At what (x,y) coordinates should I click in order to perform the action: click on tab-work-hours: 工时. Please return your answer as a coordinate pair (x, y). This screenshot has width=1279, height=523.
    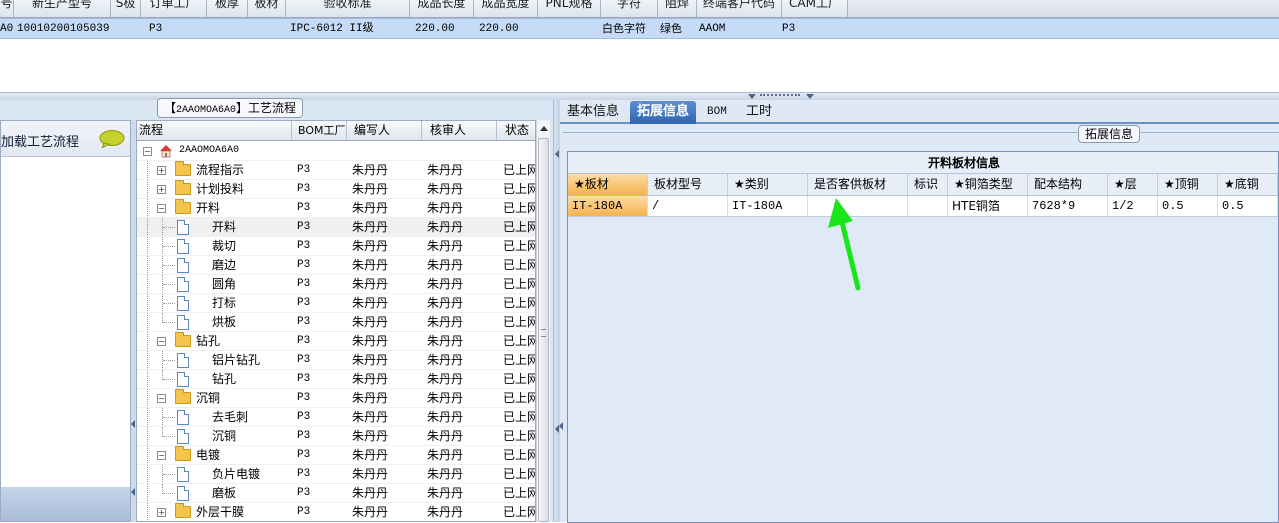
    Looking at the image, I should click on (759, 112).